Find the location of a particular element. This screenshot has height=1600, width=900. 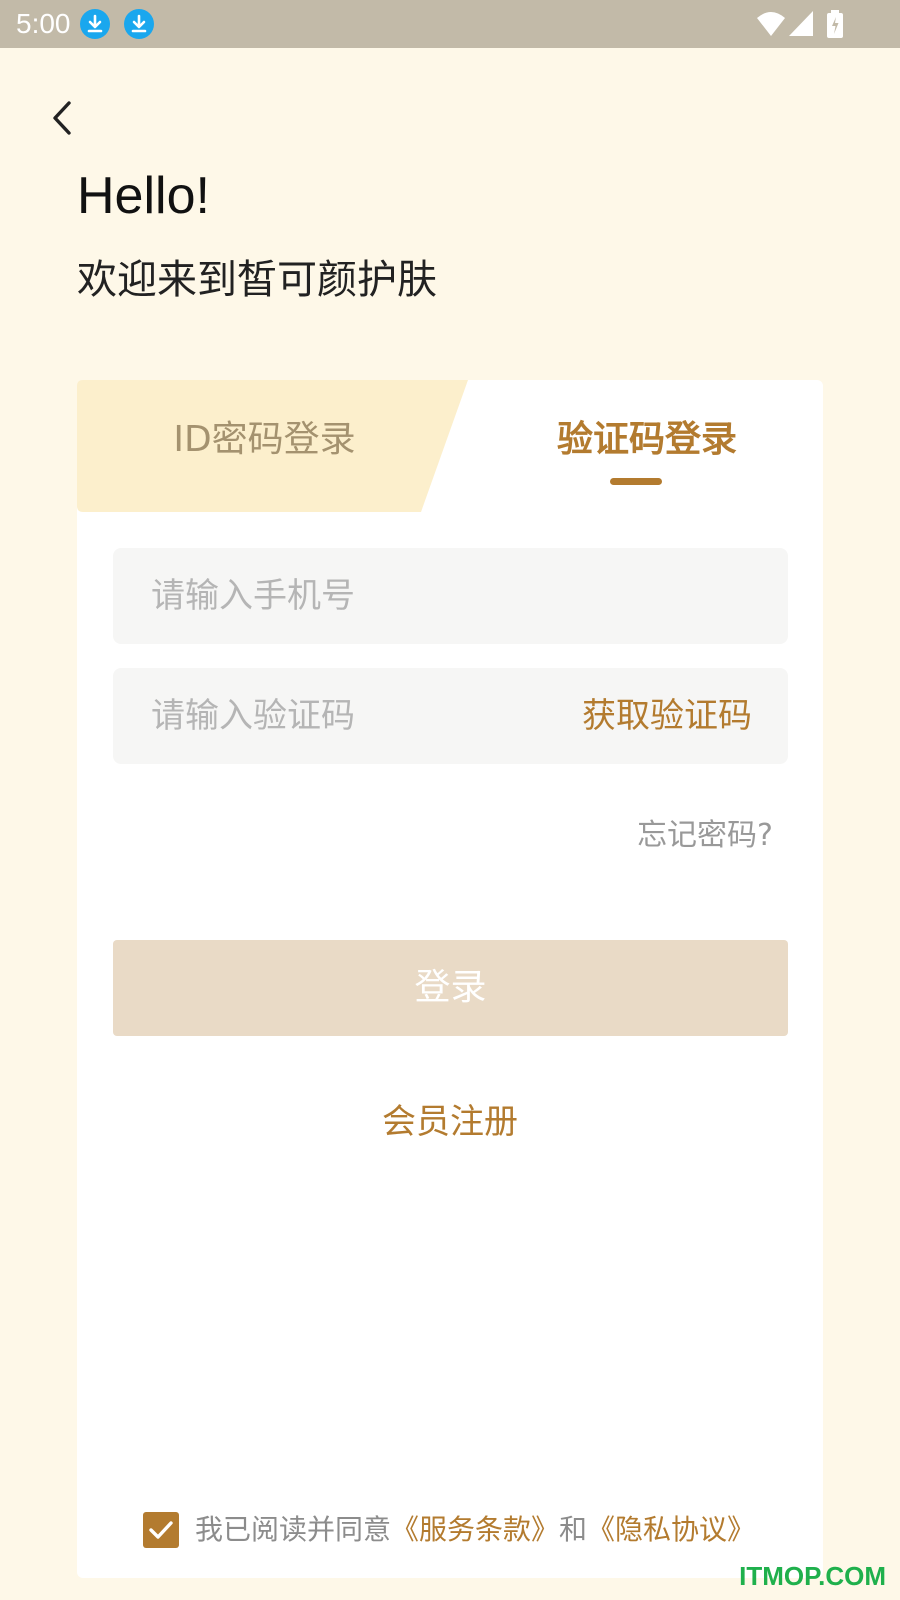

verification-code-field: 获取验证码 is located at coordinates (450, 716).